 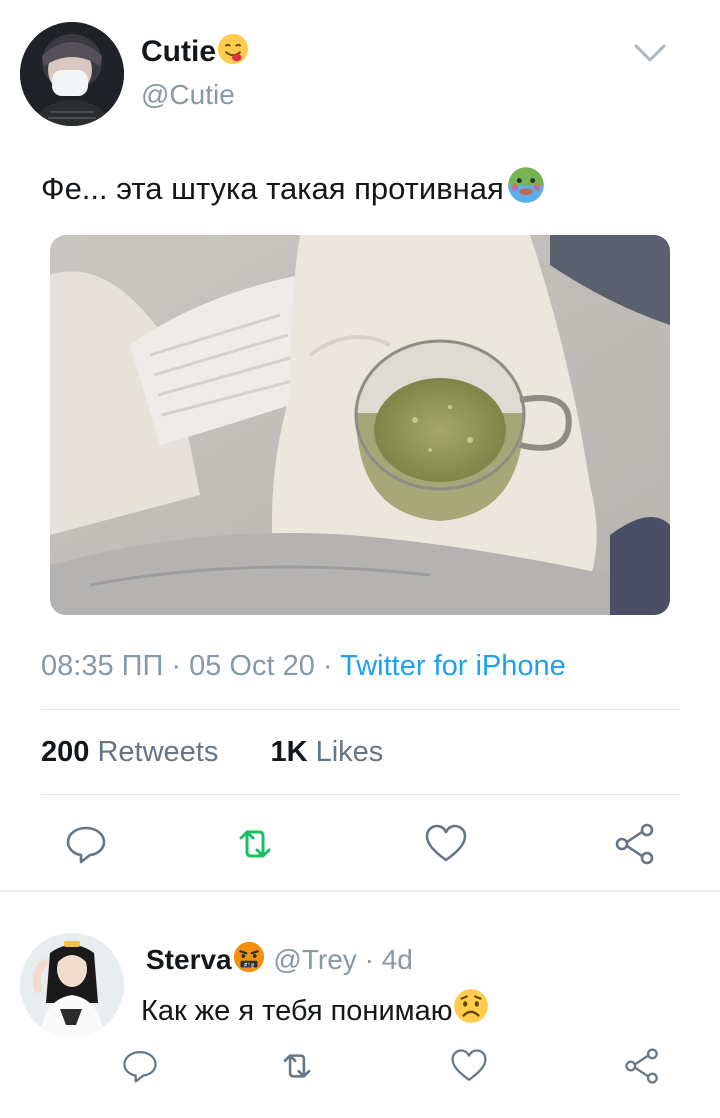 I want to click on tweet-header: Cutie @Cutie, so click(x=360, y=75).